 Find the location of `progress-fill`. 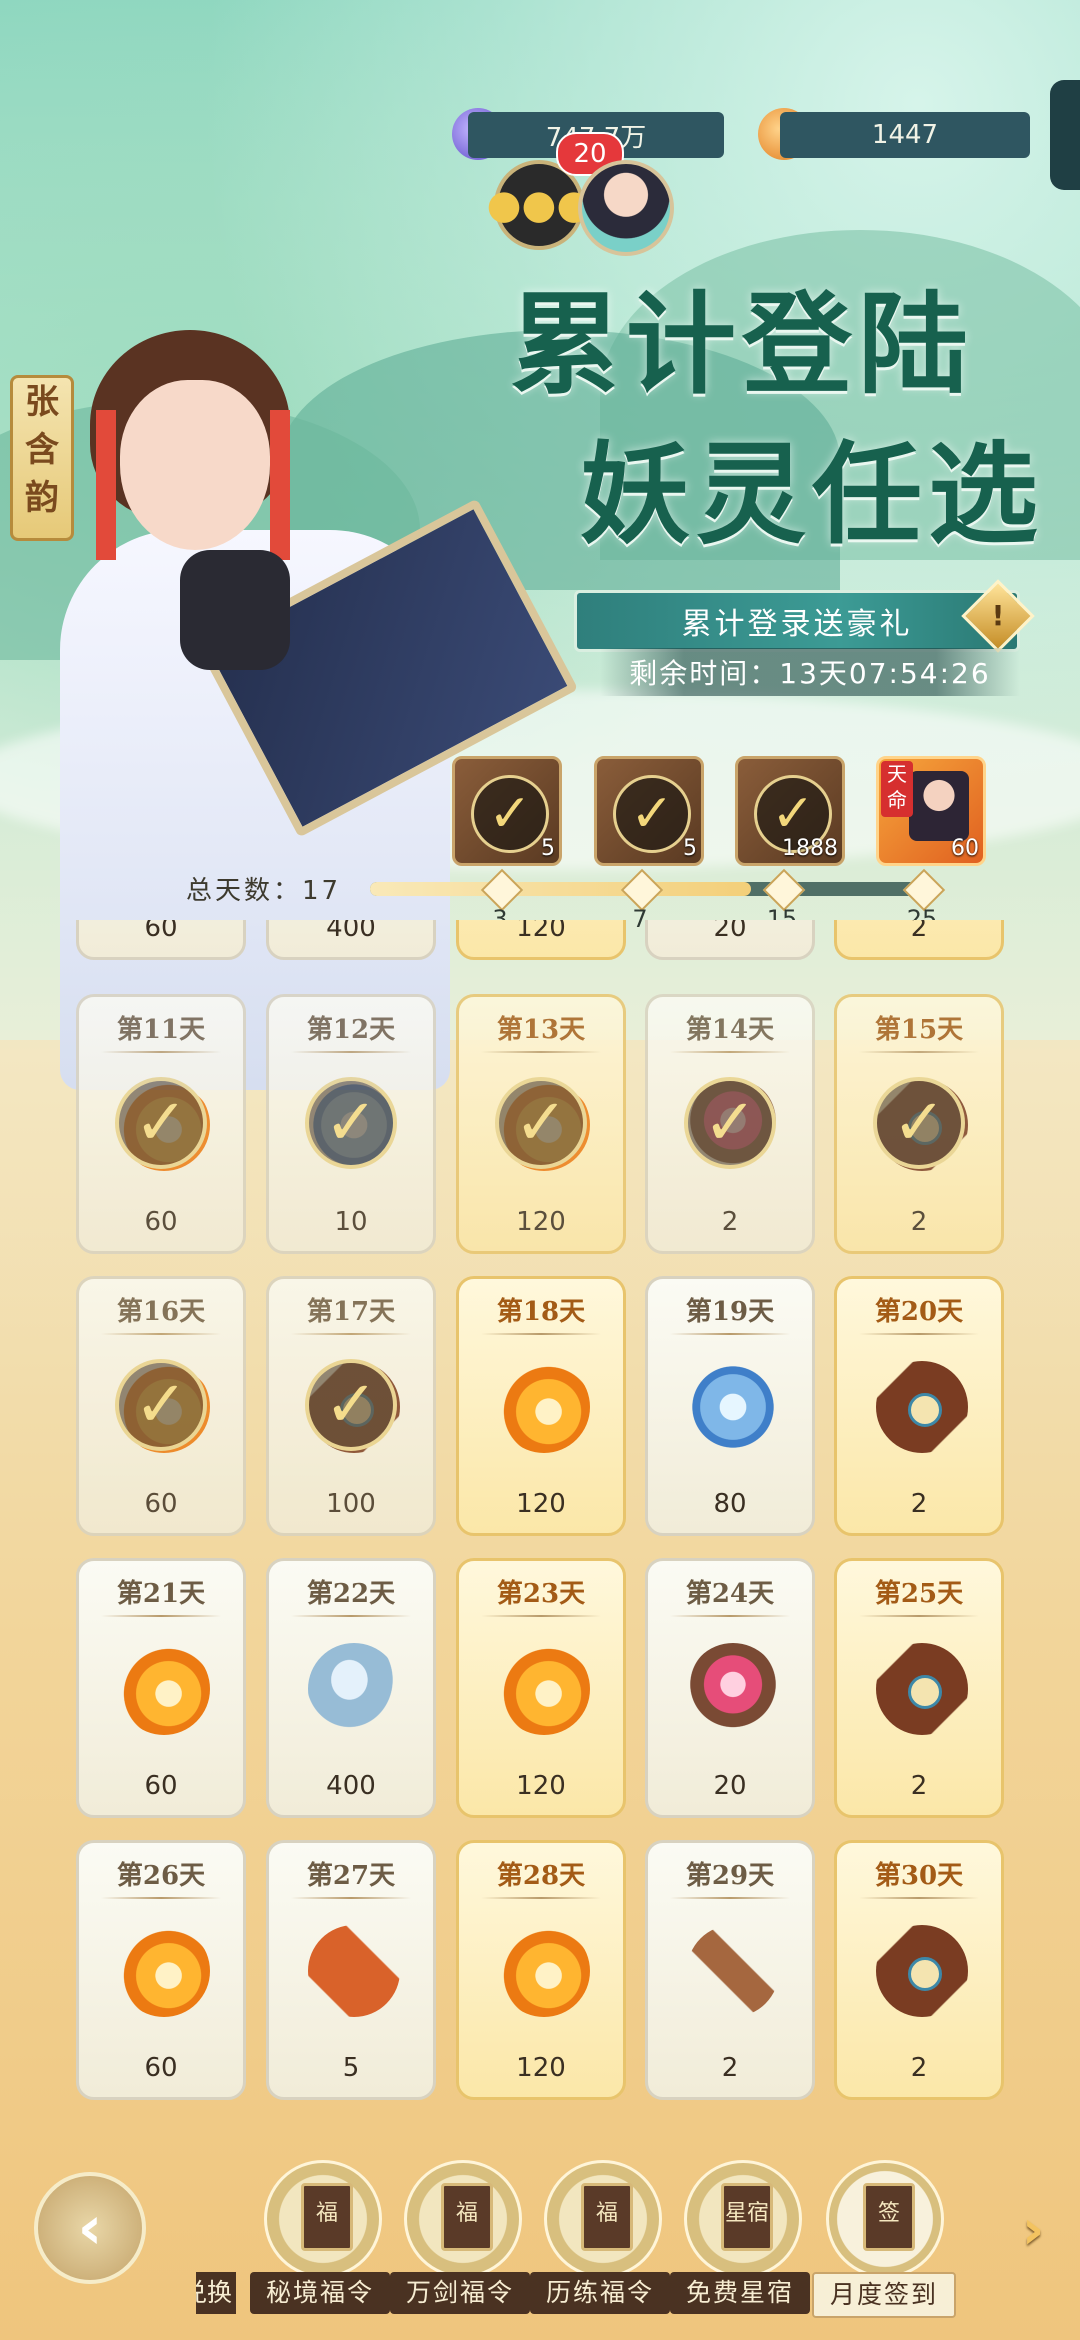

progress-fill is located at coordinates (560, 889).